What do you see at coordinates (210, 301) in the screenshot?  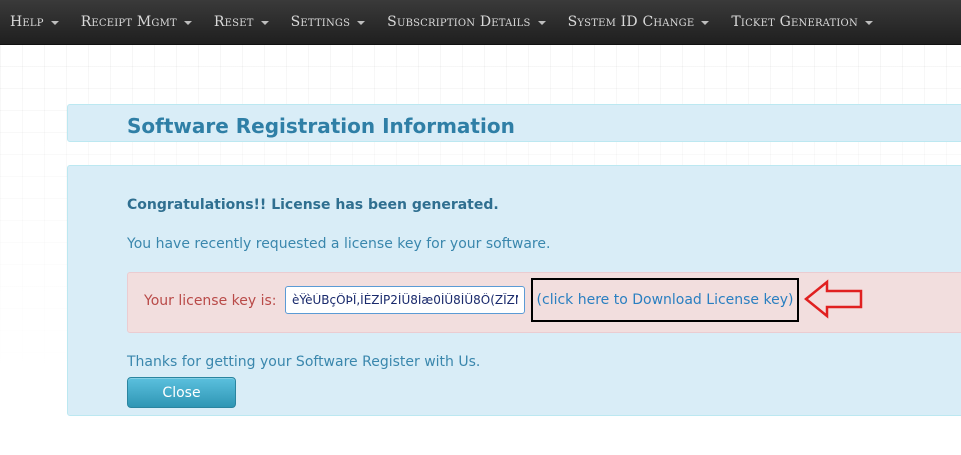 I see `license-key-label: Your license key is:` at bounding box center [210, 301].